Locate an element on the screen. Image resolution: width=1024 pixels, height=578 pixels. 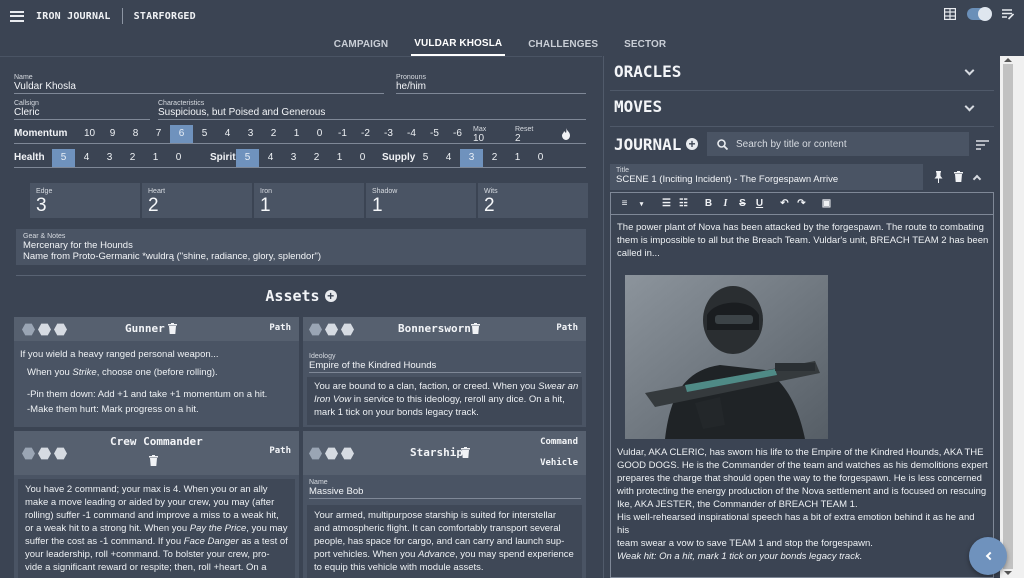
journal-search-input is located at coordinates (846, 144).